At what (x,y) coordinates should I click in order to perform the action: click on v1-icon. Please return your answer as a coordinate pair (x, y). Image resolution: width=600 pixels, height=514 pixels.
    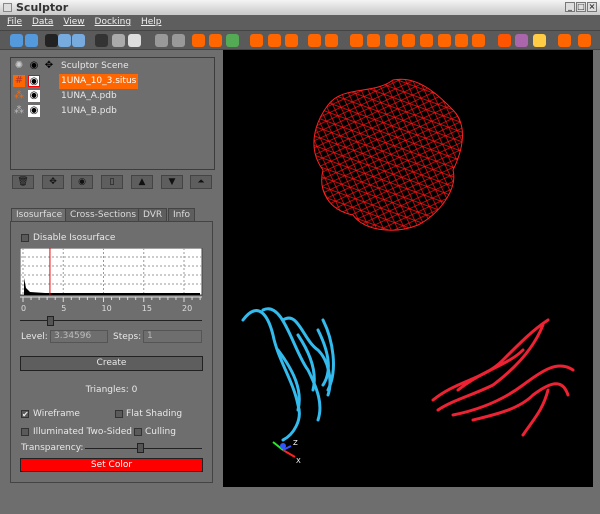
    Looking at the image, I should click on (356, 40).